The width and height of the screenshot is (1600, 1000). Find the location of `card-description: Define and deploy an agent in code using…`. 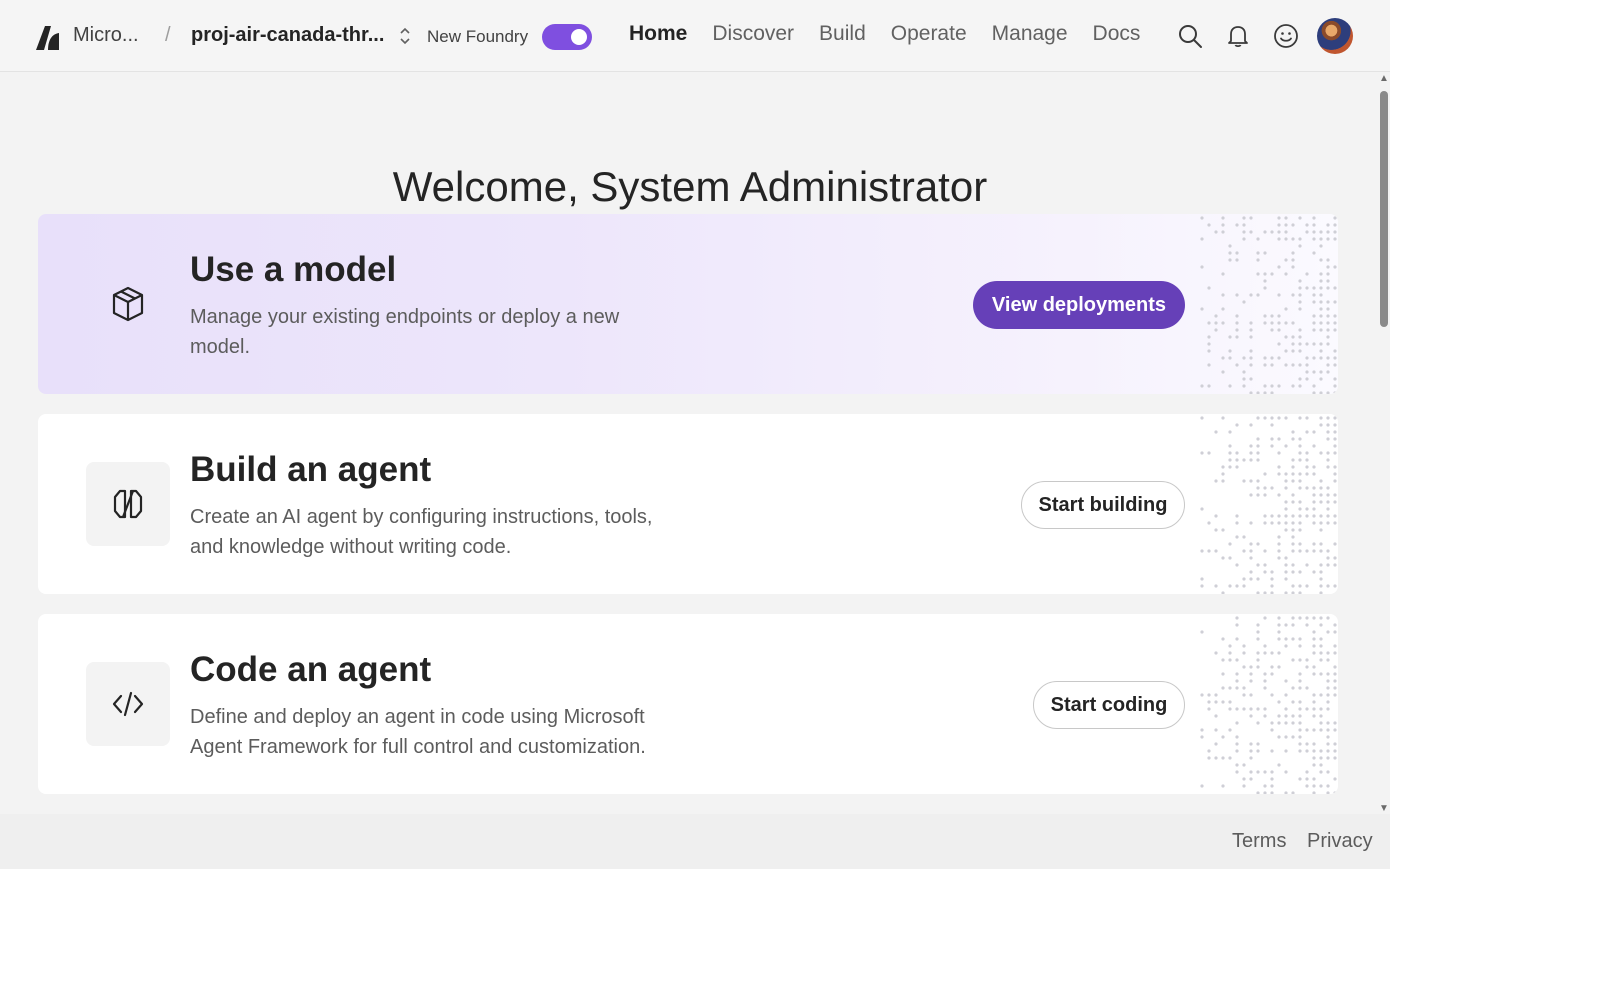

card-description: Define and deploy an agent in code using… is located at coordinates (418, 732).